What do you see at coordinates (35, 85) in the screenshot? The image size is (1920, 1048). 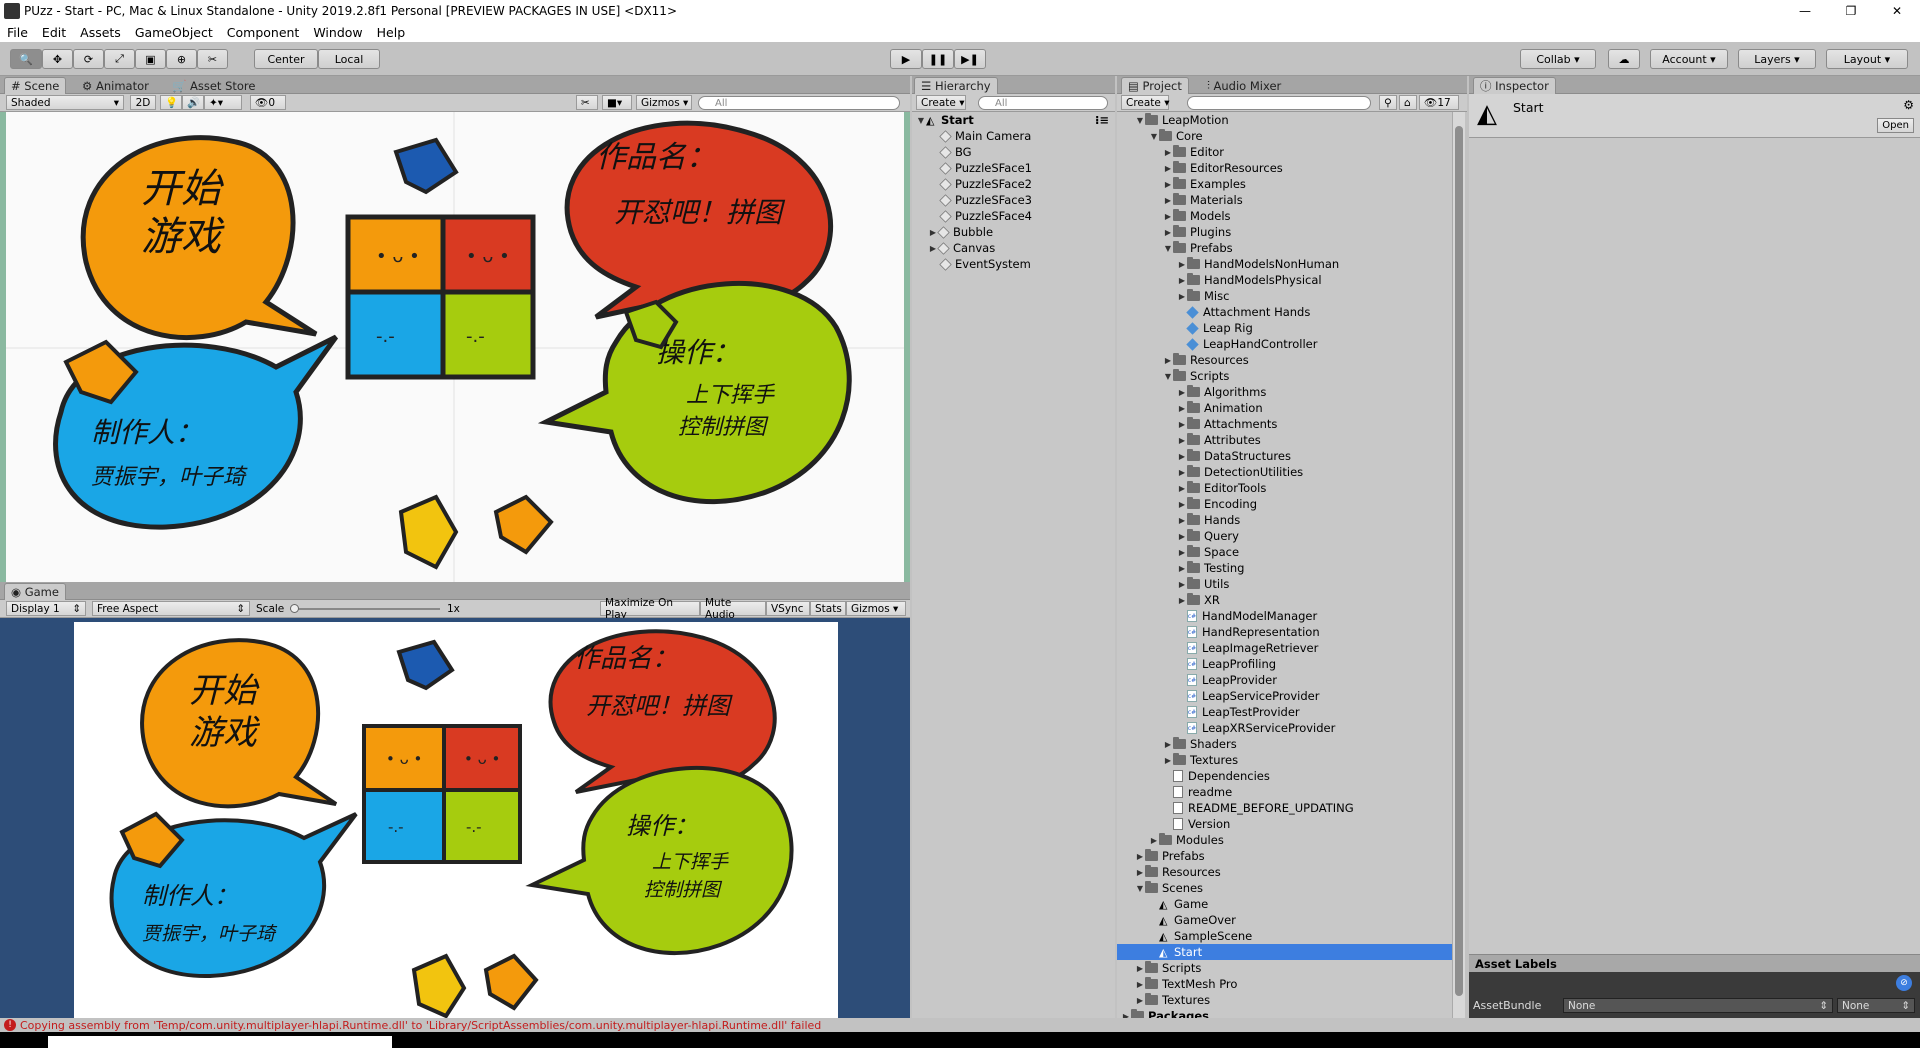 I see `tab-scene: # Scene` at bounding box center [35, 85].